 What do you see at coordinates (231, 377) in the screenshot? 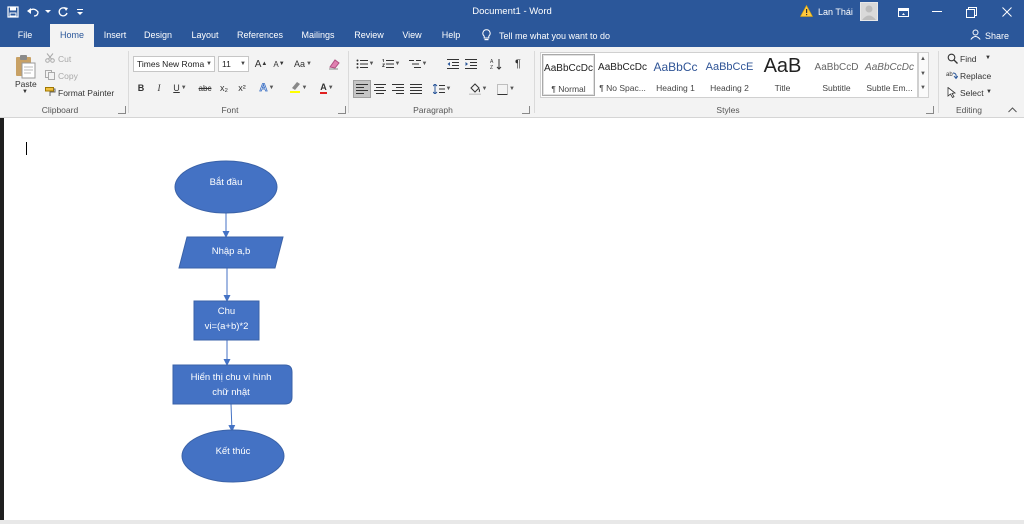
I see `output-label-line1: Hiển thị chu vi hình` at bounding box center [231, 377].